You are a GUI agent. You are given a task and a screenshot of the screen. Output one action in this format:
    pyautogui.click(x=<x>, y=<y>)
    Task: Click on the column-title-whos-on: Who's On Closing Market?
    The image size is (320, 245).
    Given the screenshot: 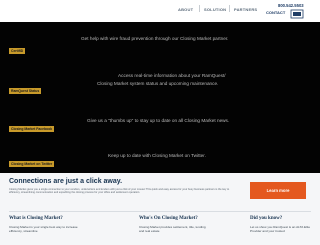 What is the action you would take?
    pyautogui.click(x=168, y=218)
    